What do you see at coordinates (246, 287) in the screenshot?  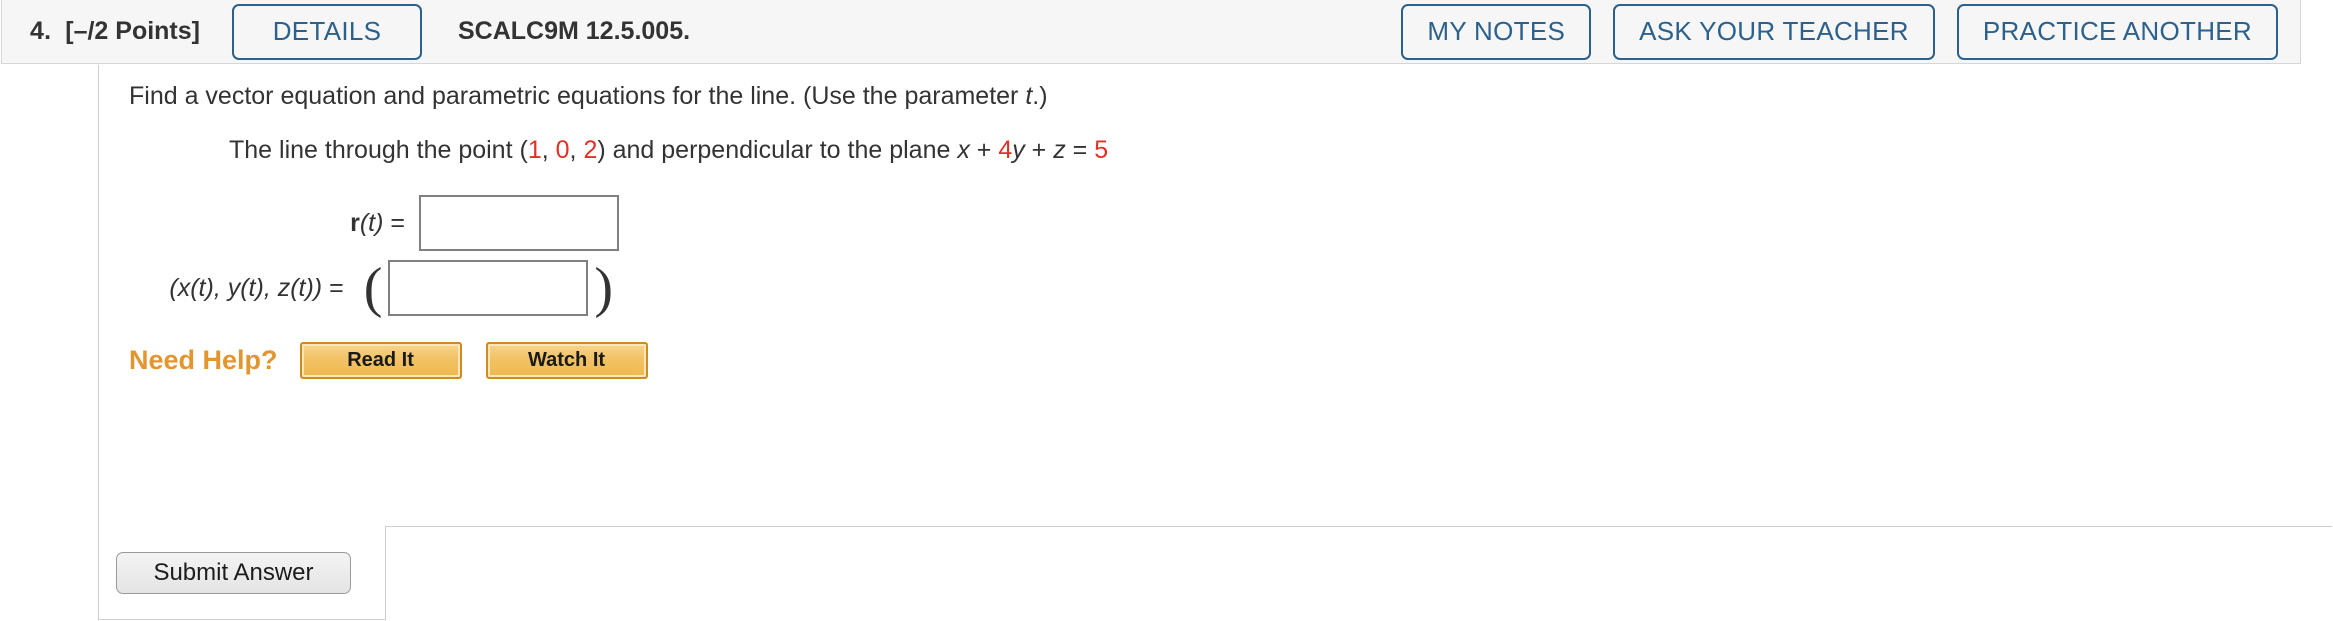 I see `parametric-tuple-symbol: (x(t), y(t), z(t))` at bounding box center [246, 287].